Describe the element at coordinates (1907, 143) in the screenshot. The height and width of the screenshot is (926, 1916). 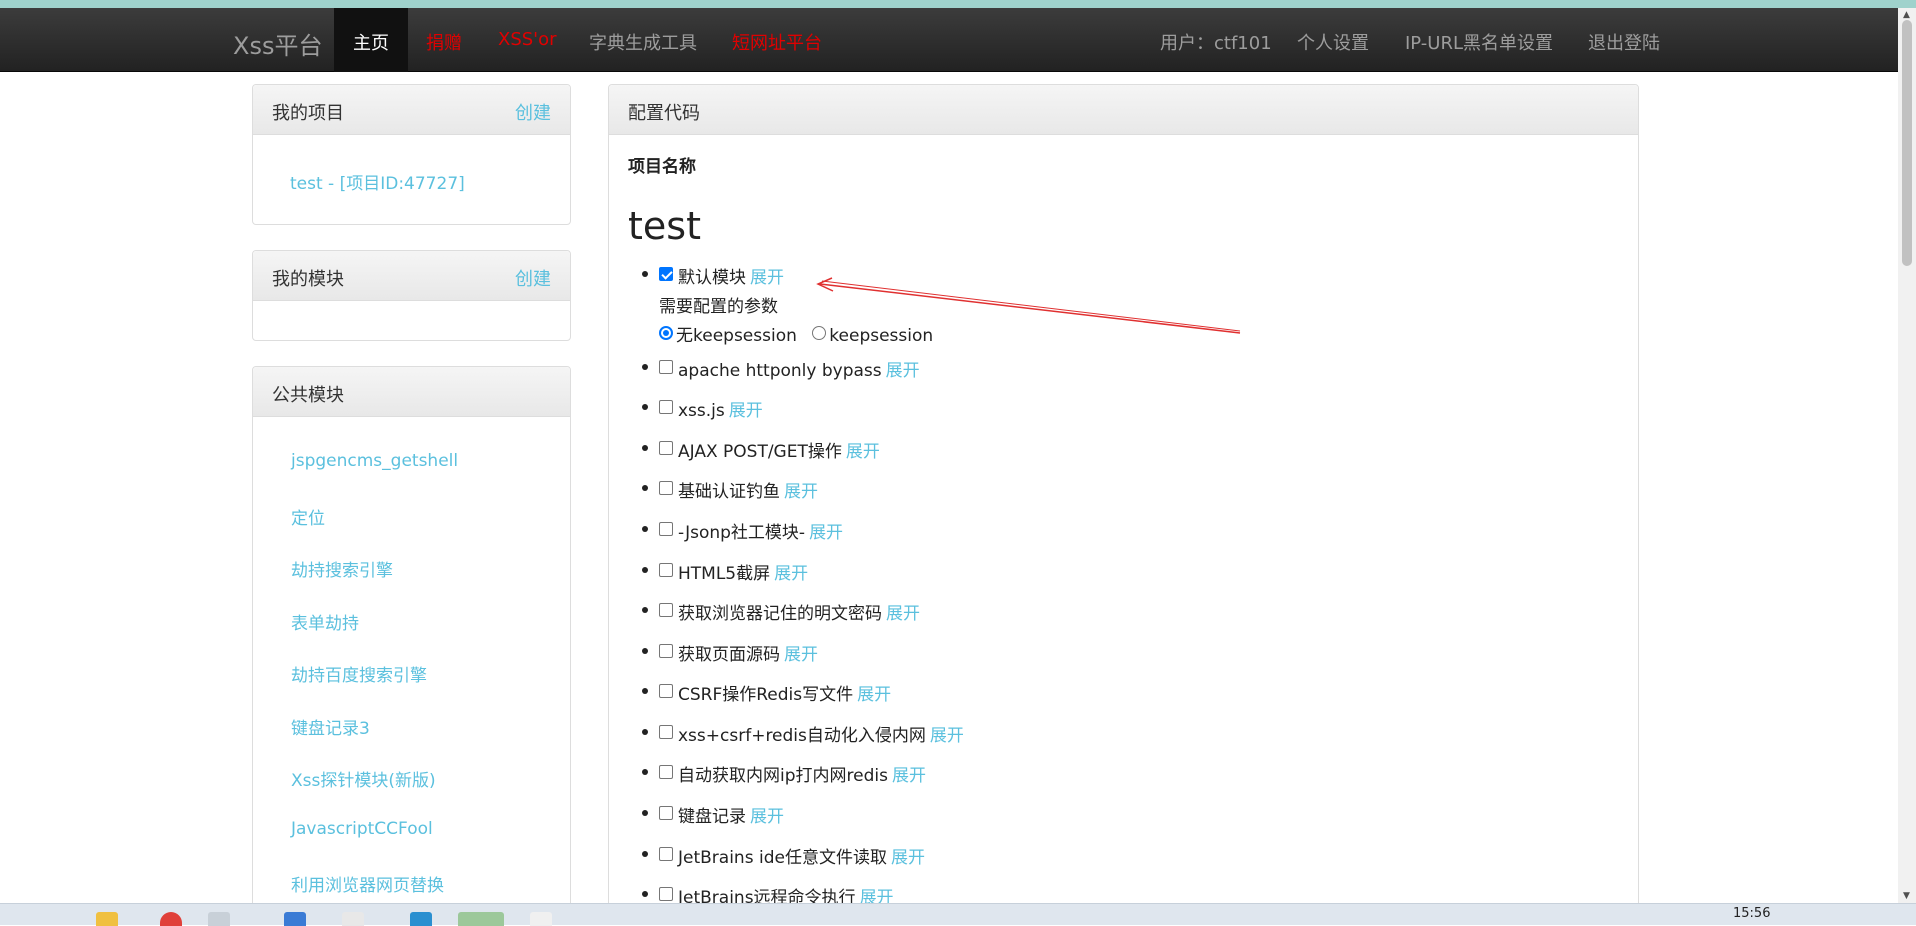
I see `scrollbar-thumb` at that location.